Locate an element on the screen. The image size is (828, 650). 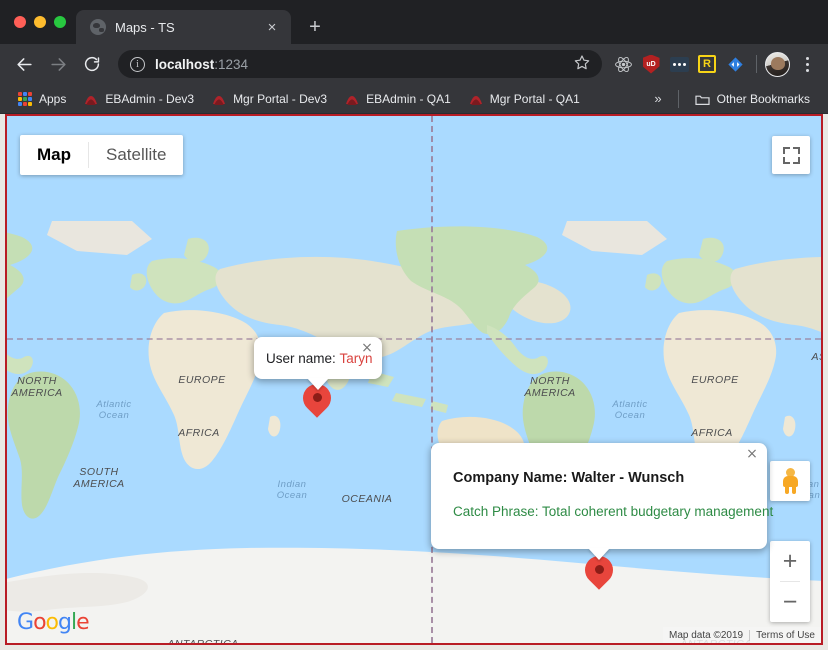
equator-line is located at coordinates (414, 339).